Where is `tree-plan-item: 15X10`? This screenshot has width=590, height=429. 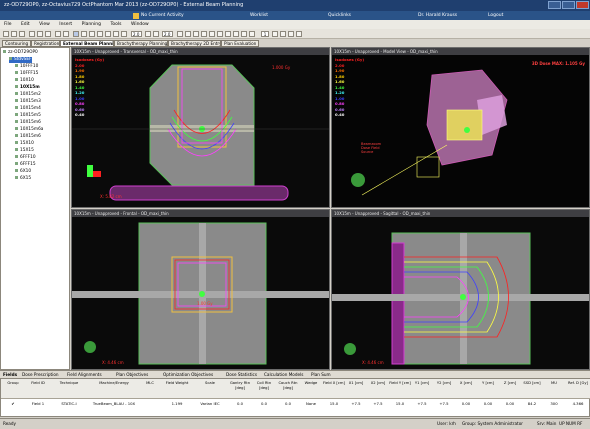 tree-plan-item: 15X10 is located at coordinates (24, 144).